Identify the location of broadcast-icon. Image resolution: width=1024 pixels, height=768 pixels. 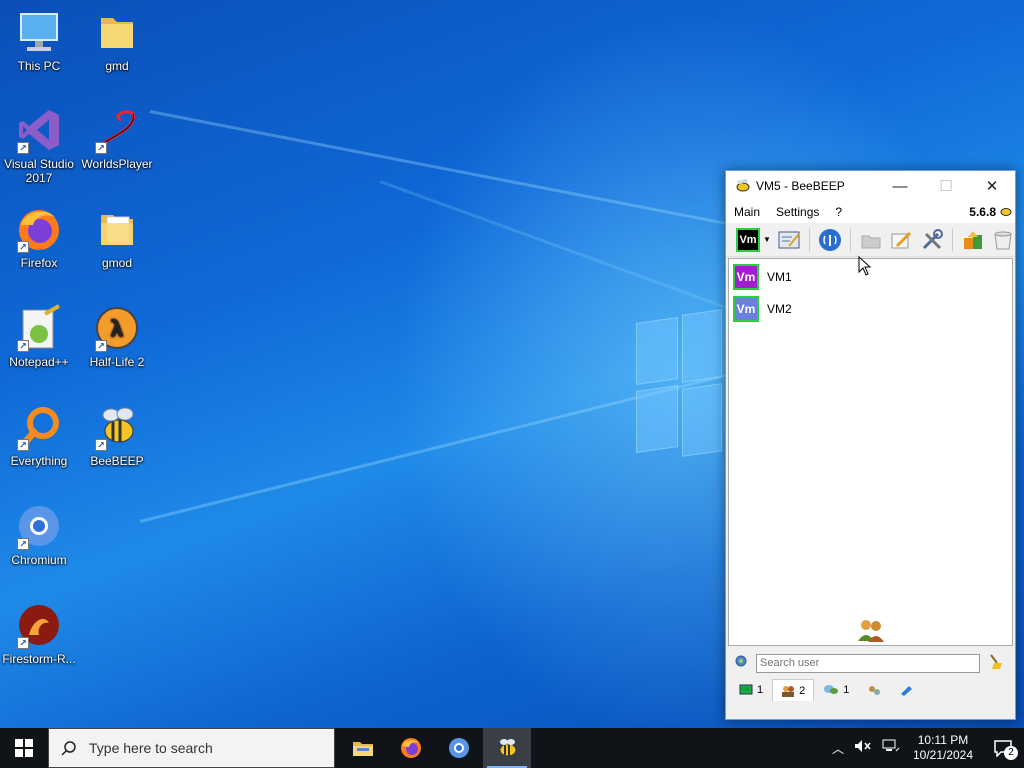
(830, 239).